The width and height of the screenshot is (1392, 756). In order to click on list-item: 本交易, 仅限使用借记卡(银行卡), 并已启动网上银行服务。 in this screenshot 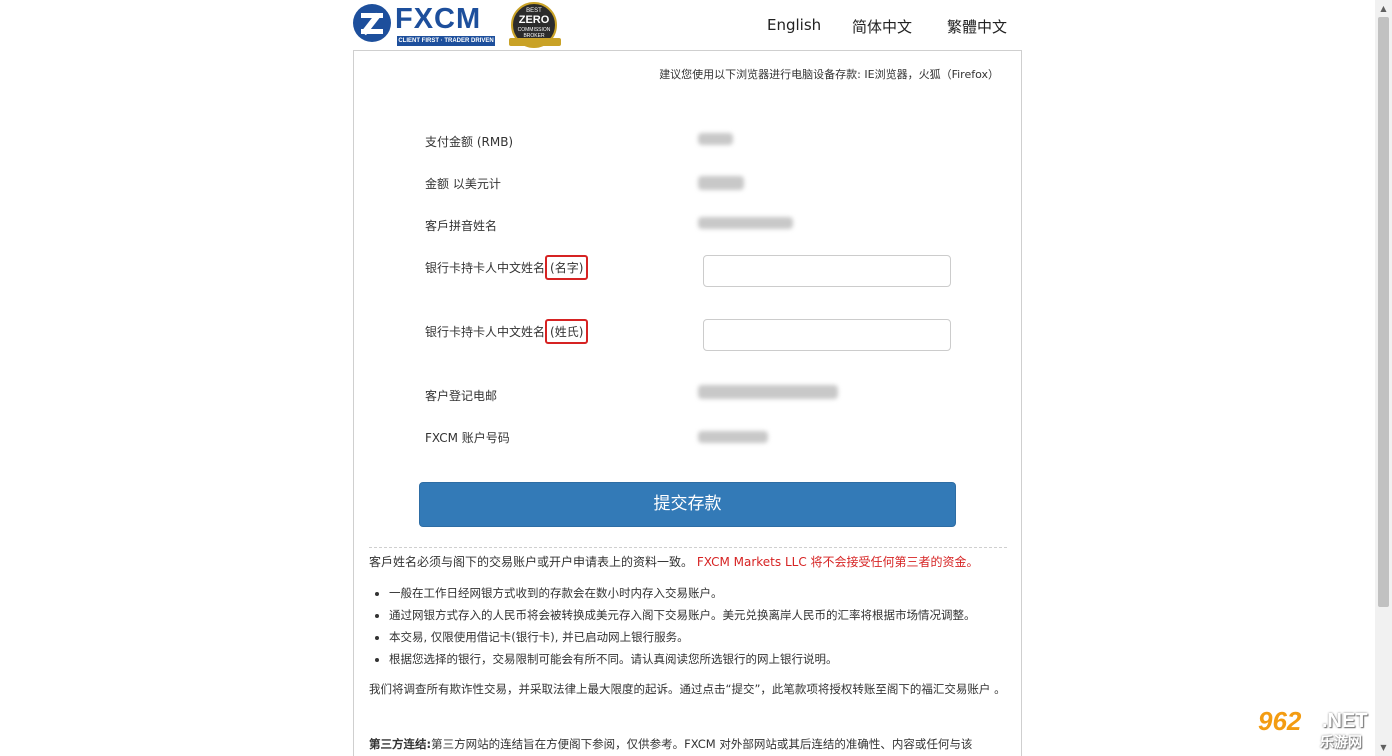, I will do `click(709, 637)`.